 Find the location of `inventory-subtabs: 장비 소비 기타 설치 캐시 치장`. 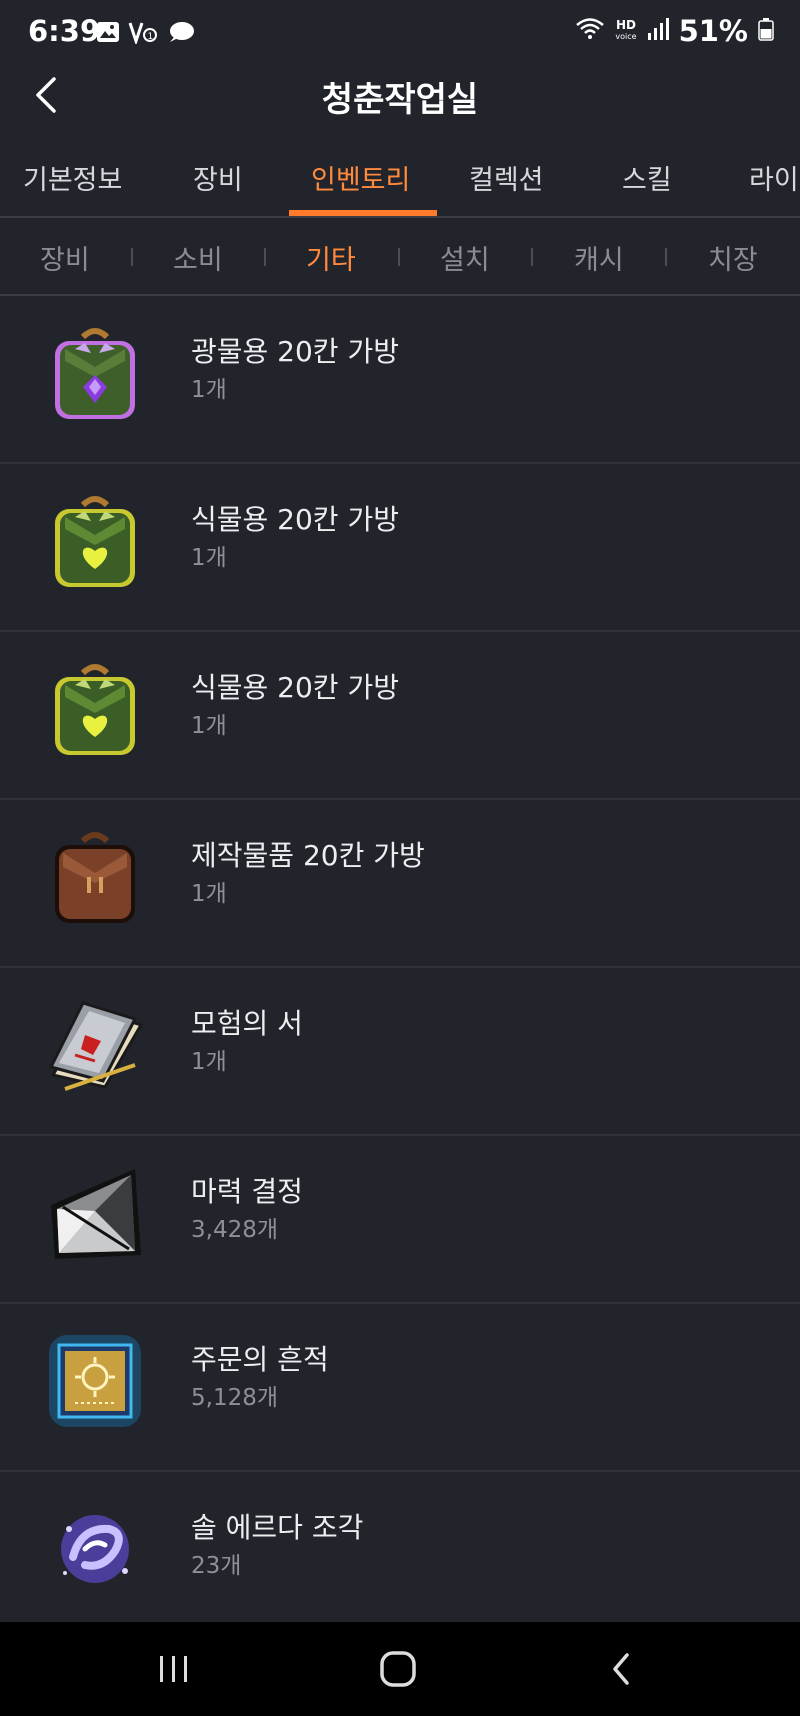

inventory-subtabs: 장비 소비 기타 설치 캐시 치장 is located at coordinates (400, 257).